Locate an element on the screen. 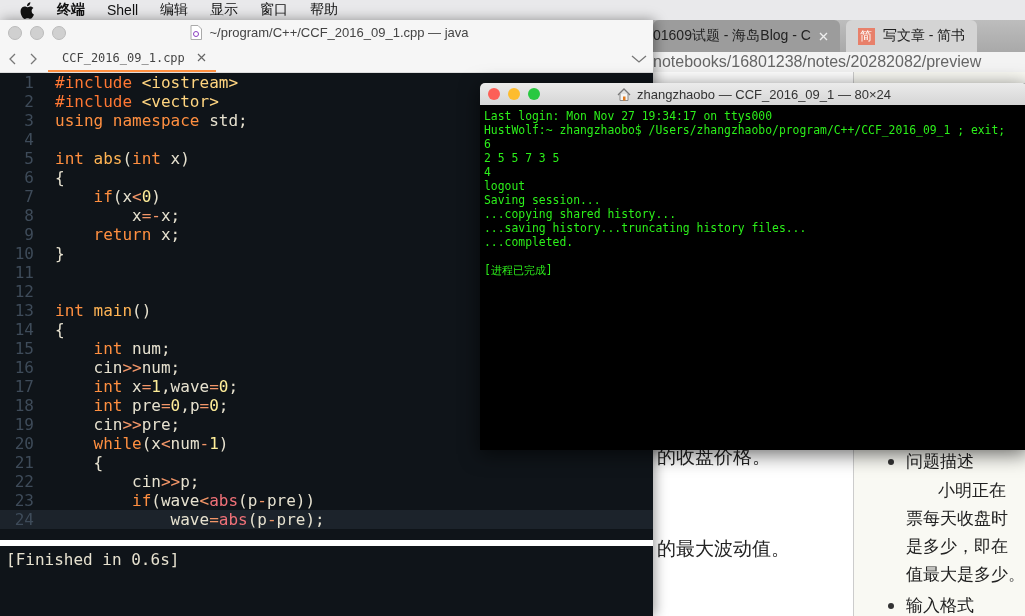  menu-item: 编辑 is located at coordinates (174, 10).